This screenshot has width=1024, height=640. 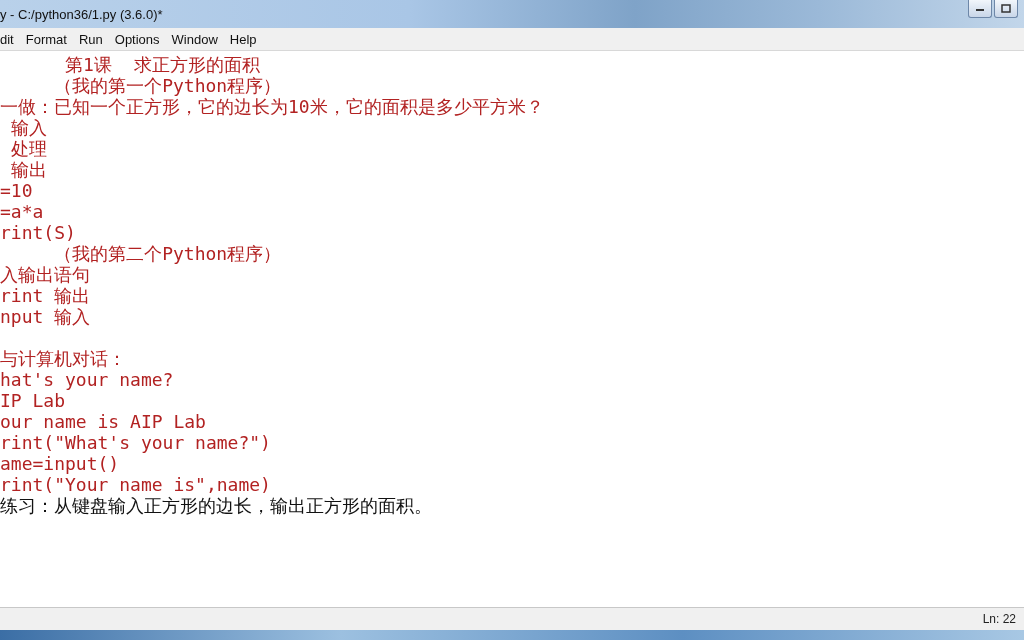 I want to click on menu-item: Window, so click(x=194, y=39).